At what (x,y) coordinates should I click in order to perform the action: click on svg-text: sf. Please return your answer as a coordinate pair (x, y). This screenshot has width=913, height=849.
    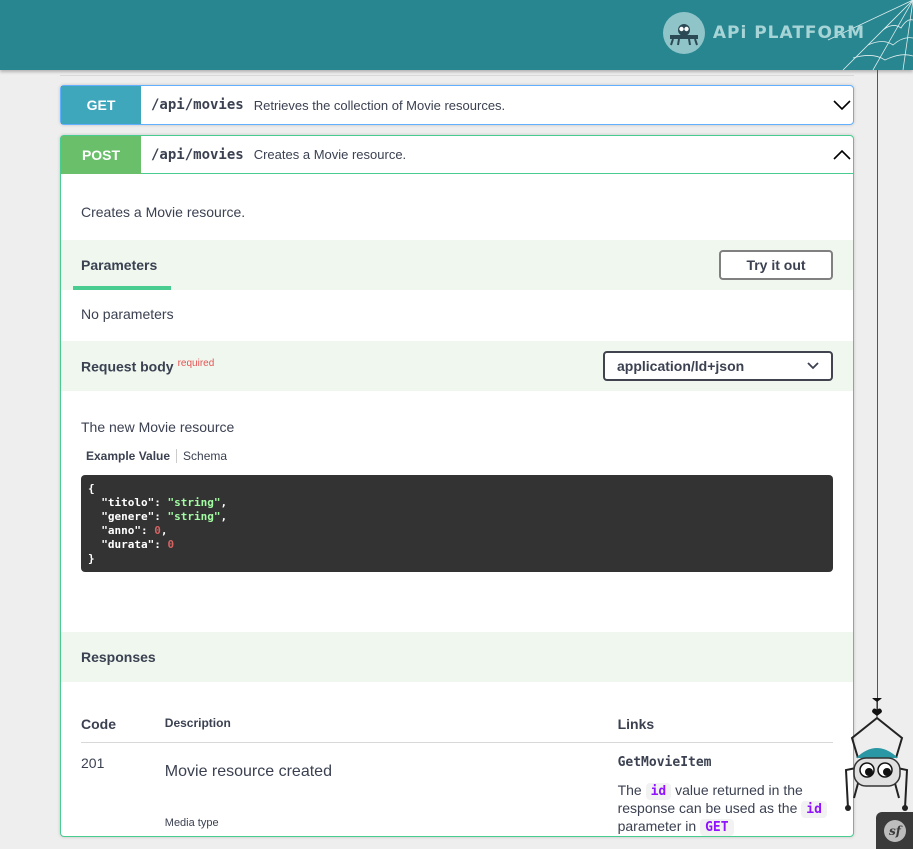
    Looking at the image, I should click on (896, 831).